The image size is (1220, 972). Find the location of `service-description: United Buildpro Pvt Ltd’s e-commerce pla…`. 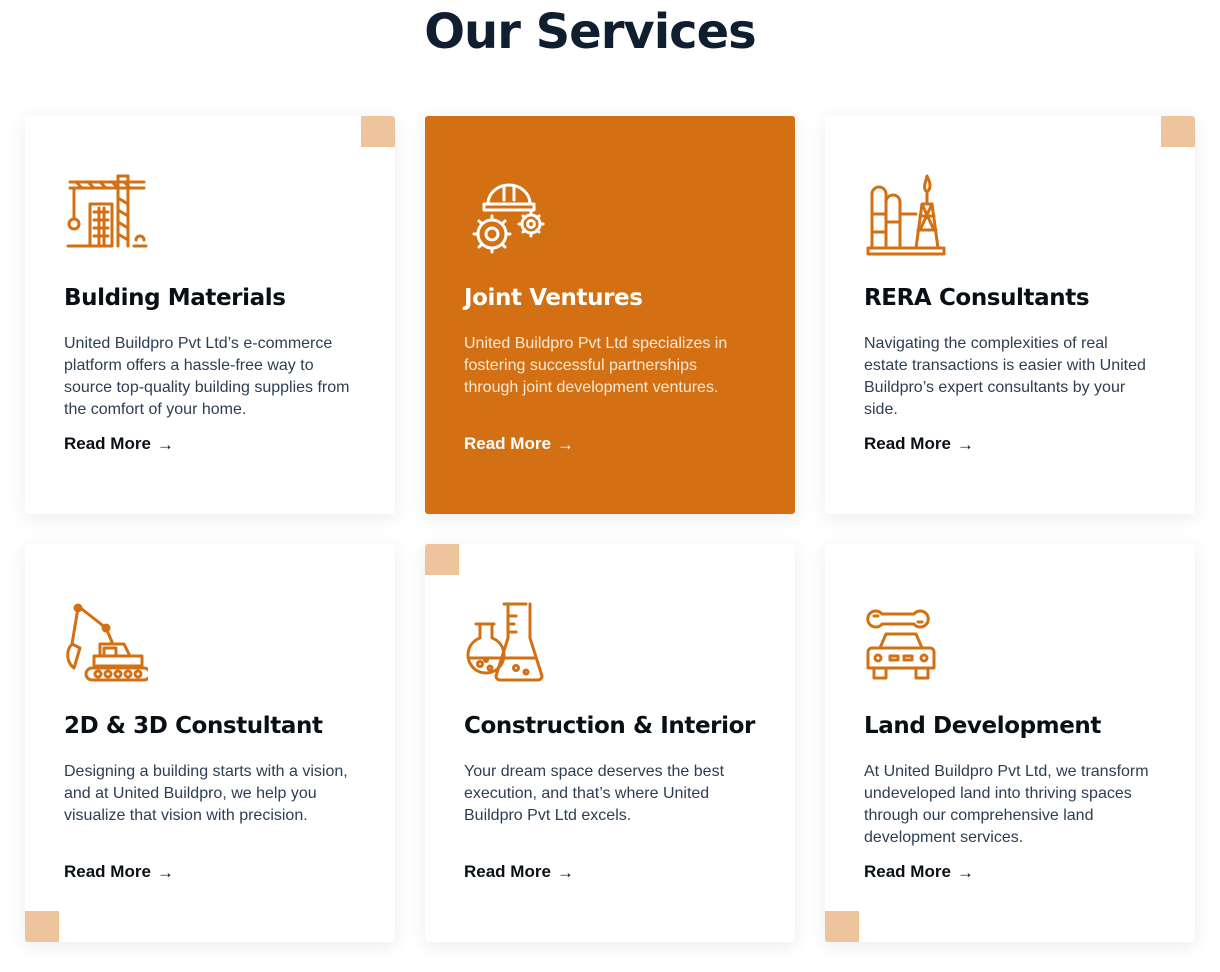

service-description: United Buildpro Pvt Ltd’s e-commerce pla… is located at coordinates (207, 376).